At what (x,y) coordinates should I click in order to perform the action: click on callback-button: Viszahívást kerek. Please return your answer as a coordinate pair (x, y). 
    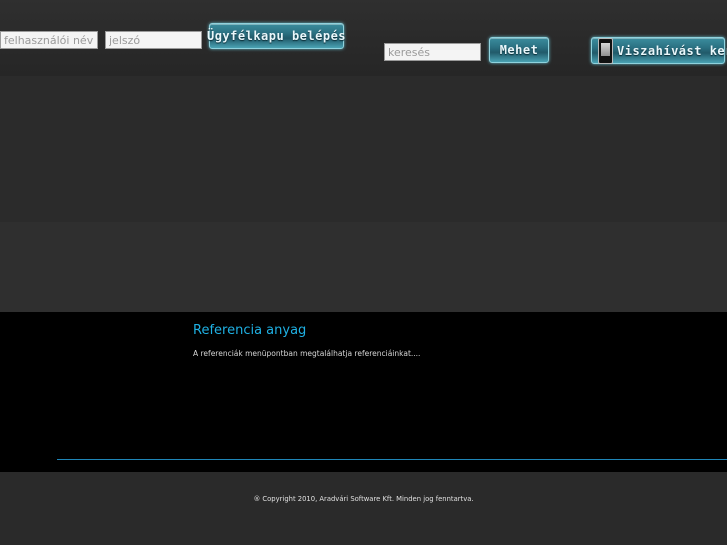
    Looking at the image, I should click on (659, 50).